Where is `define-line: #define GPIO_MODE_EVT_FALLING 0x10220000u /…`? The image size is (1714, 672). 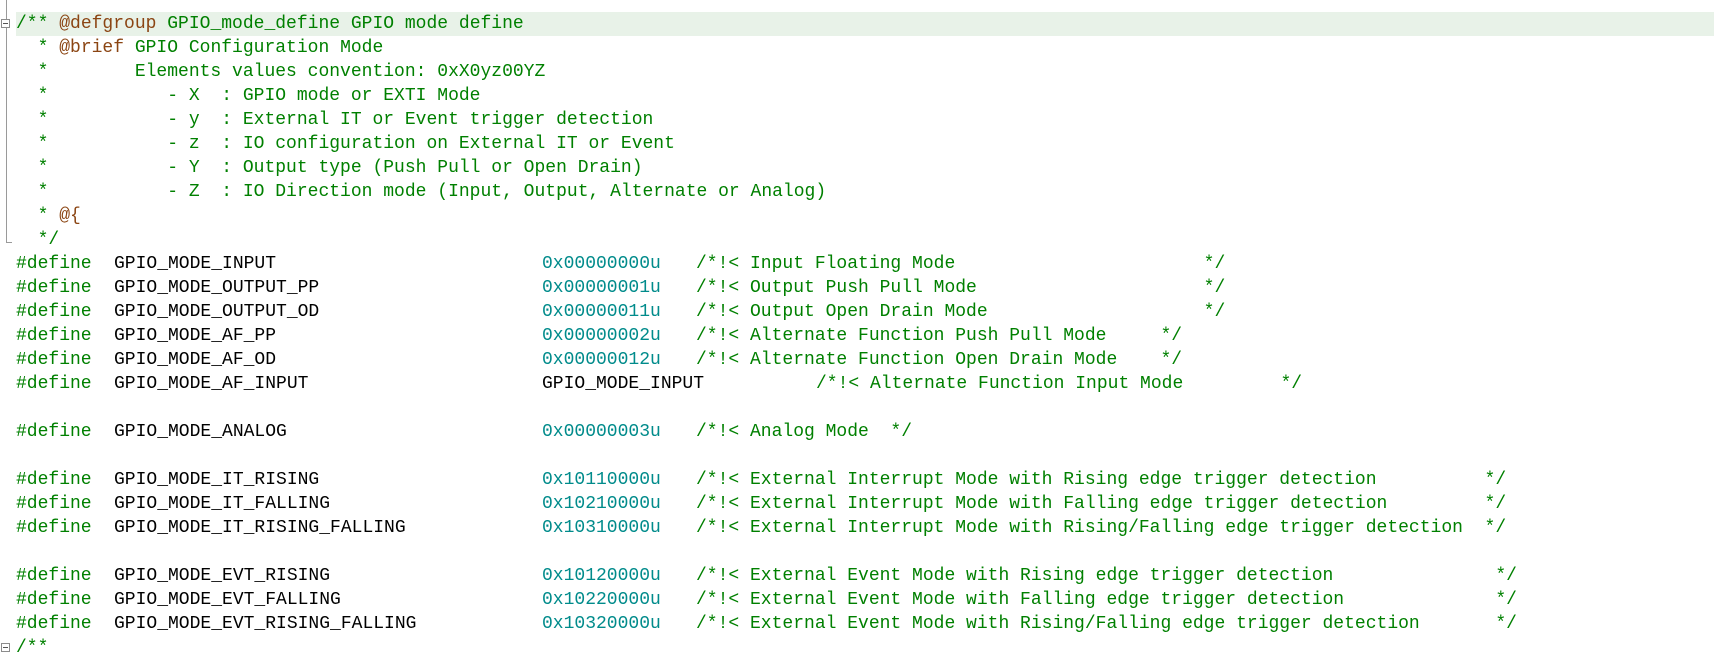
define-line: #define GPIO_MODE_EVT_FALLING 0x10220000u /… is located at coordinates (865, 600).